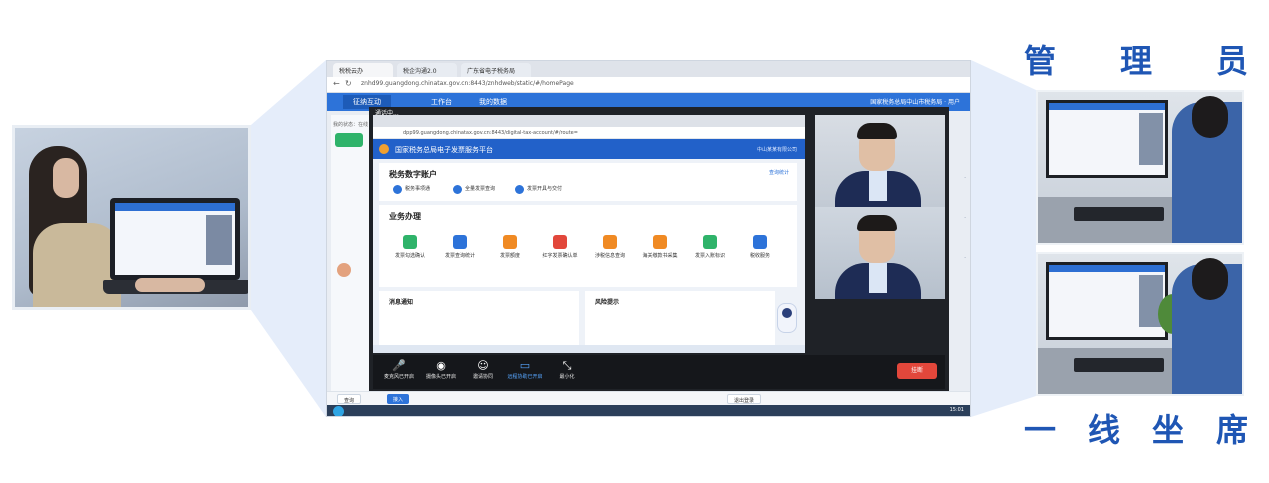 This screenshot has height=483, width=1269. I want to click on screen-share-icon: ▭, so click(525, 365).